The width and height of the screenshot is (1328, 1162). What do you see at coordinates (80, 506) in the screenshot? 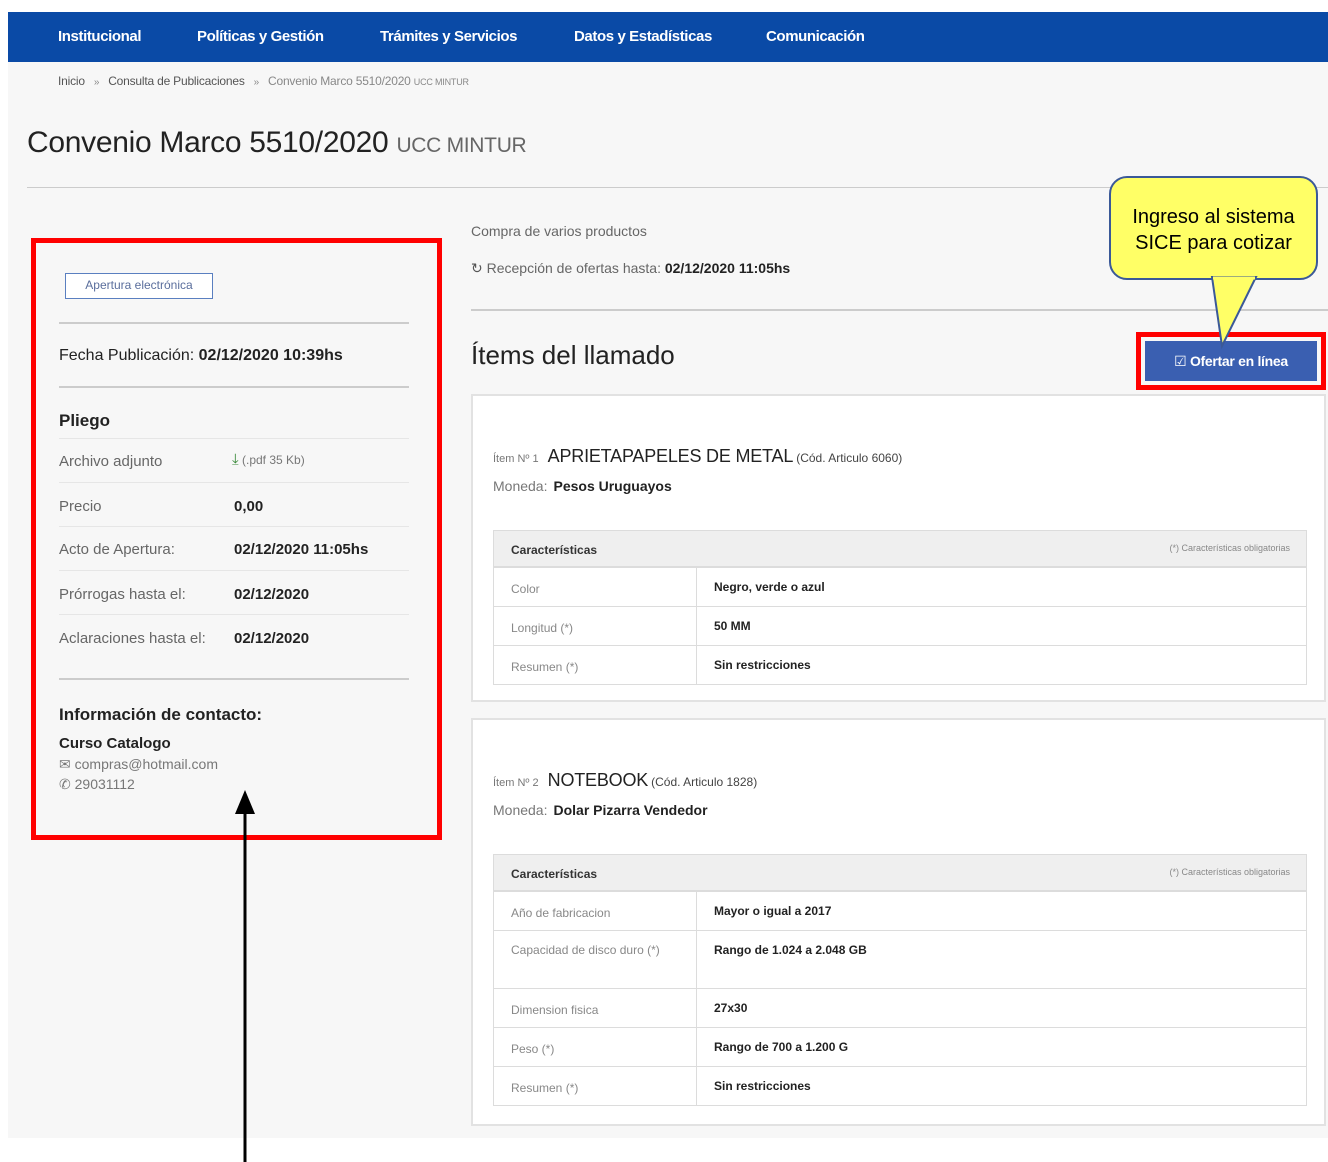
I see `precio-label: Precio` at bounding box center [80, 506].